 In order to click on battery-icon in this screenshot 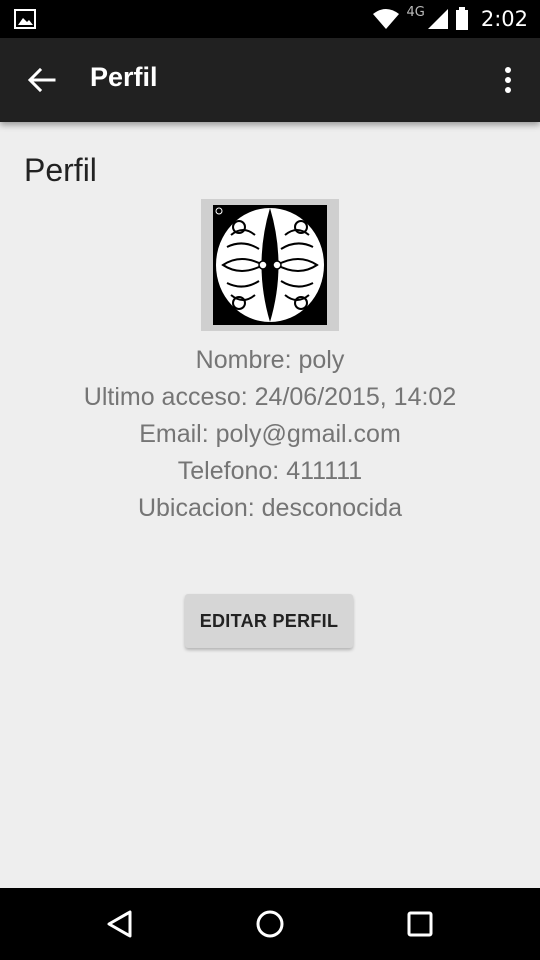, I will do `click(461, 18)`.